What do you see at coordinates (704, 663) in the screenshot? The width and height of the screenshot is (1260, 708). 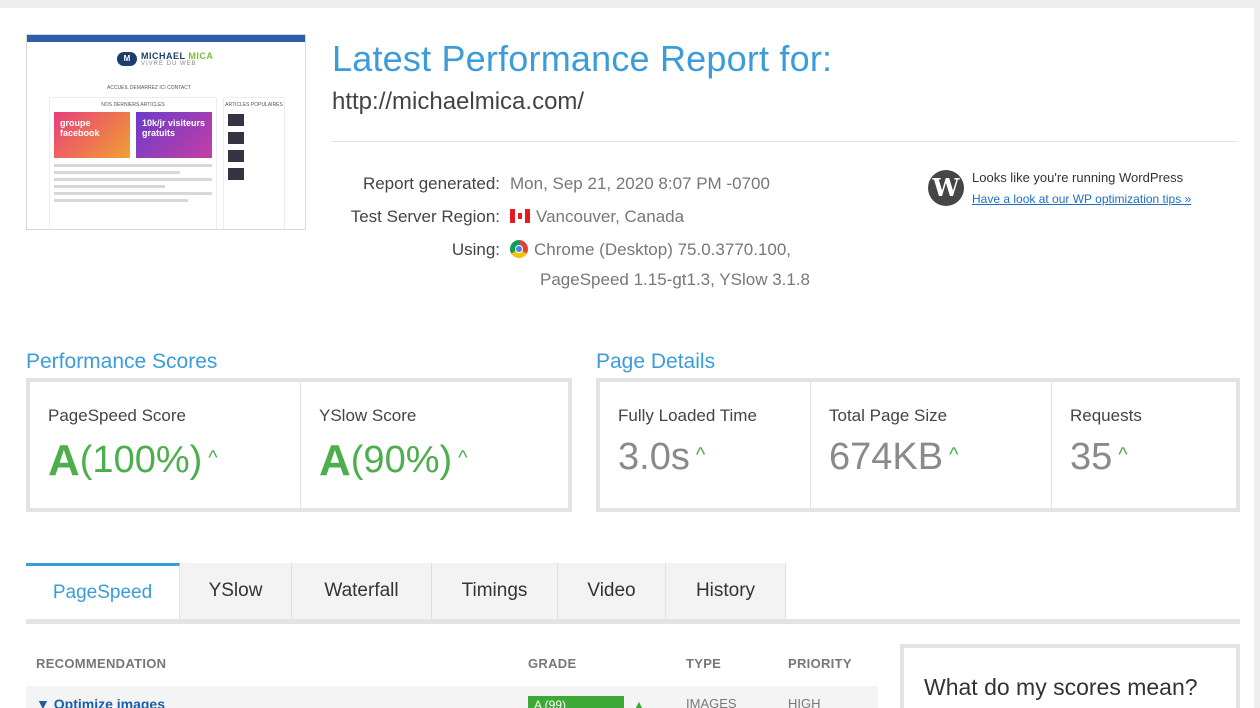 I see `col-type: TYPE` at bounding box center [704, 663].